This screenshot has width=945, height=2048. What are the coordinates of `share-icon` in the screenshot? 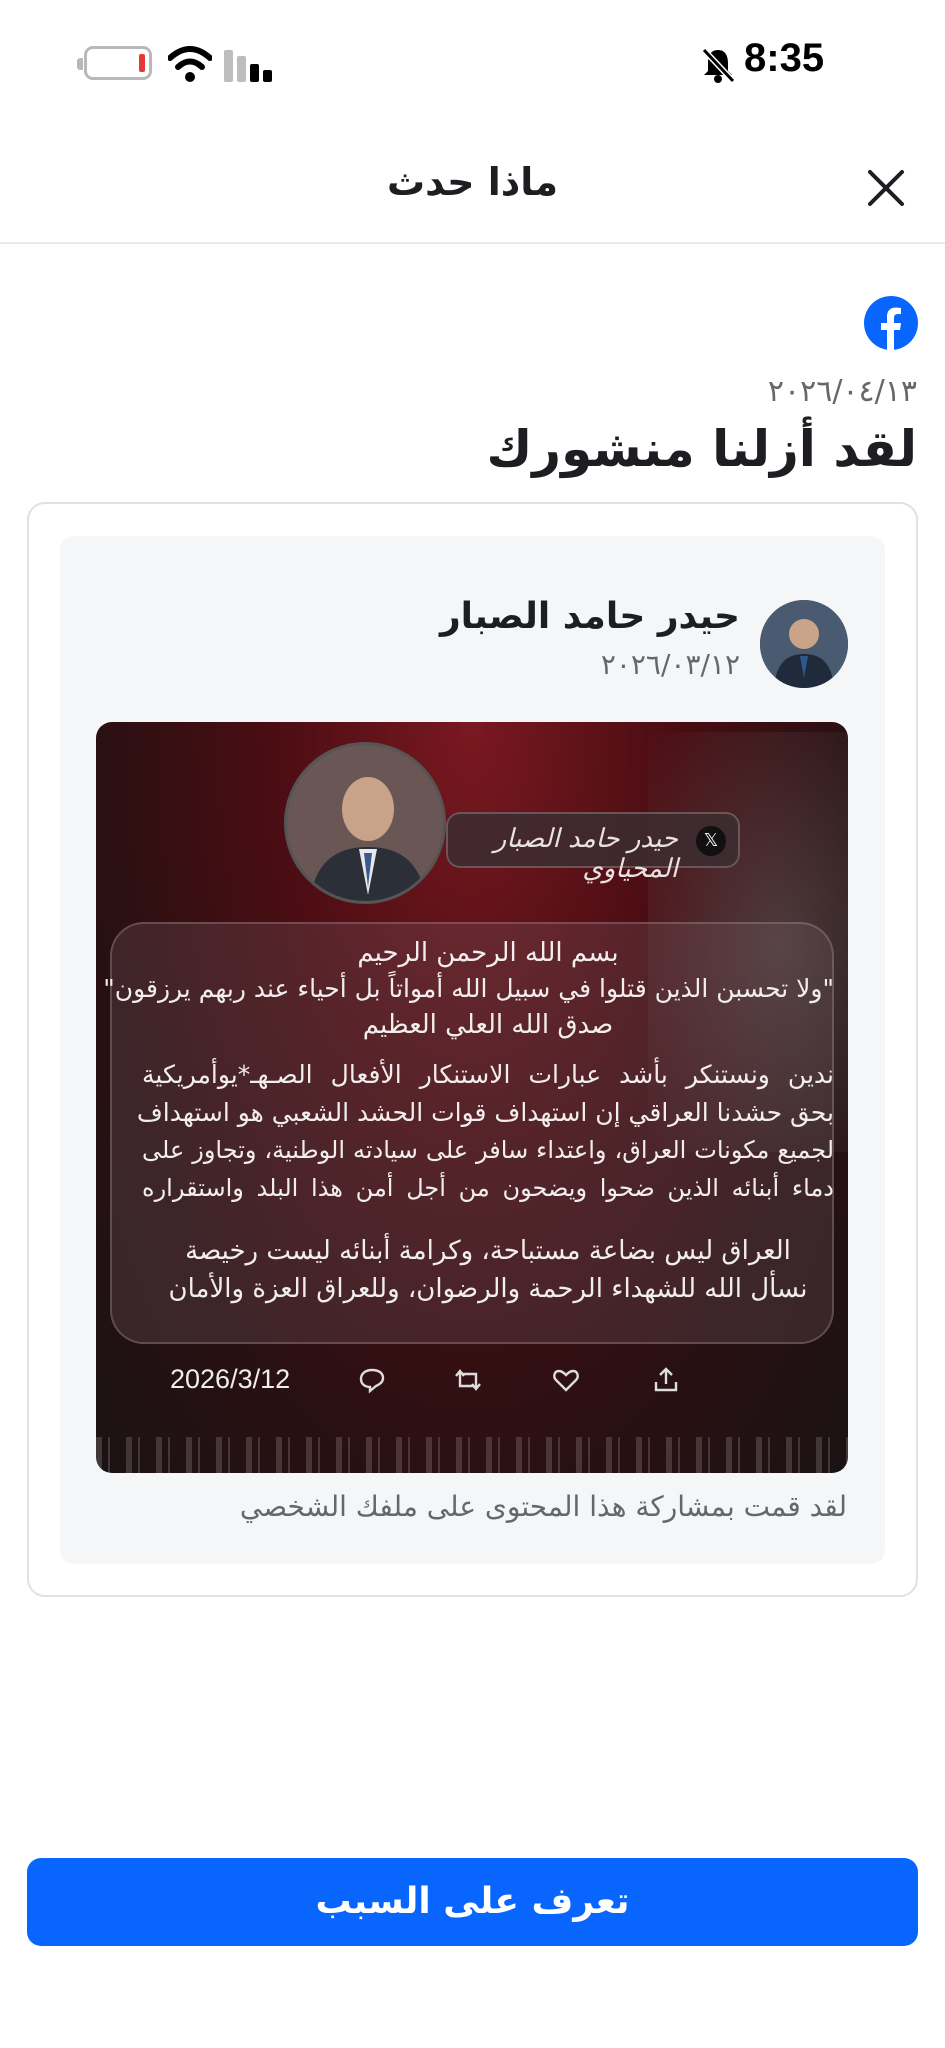 It's located at (666, 1379).